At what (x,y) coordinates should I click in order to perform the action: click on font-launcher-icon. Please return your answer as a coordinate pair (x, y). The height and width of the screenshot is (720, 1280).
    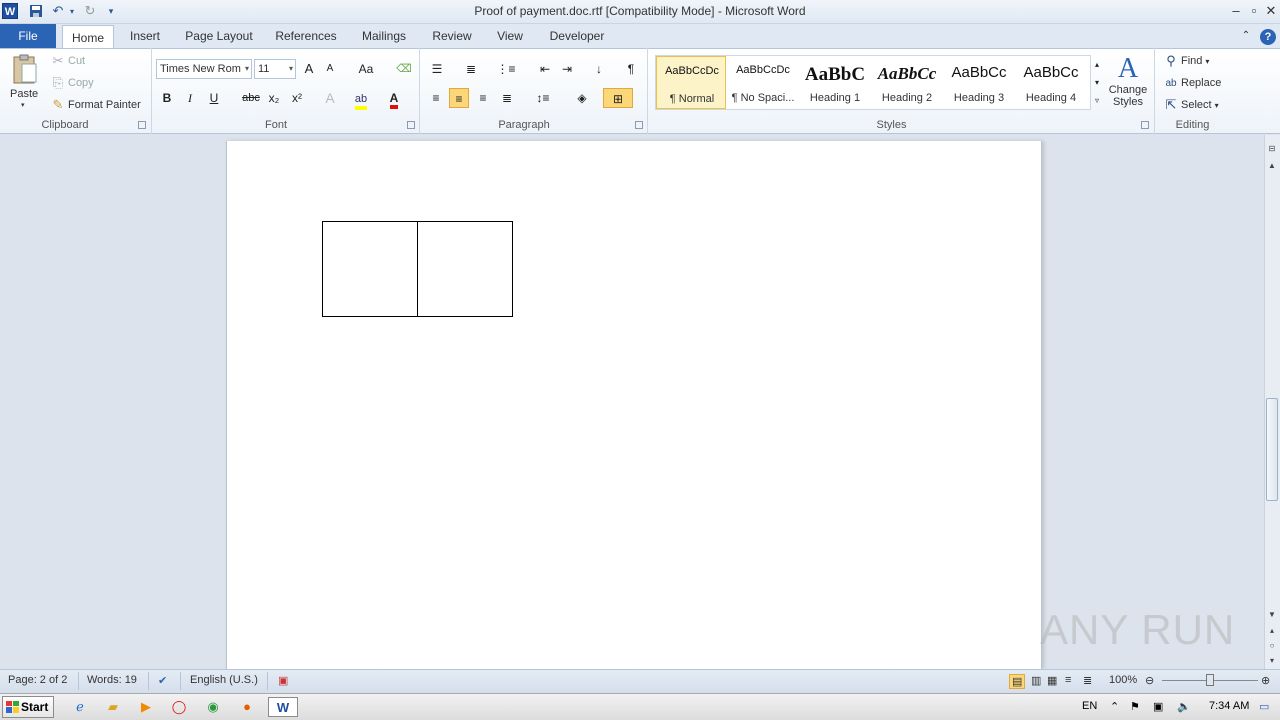
    Looking at the image, I should click on (411, 125).